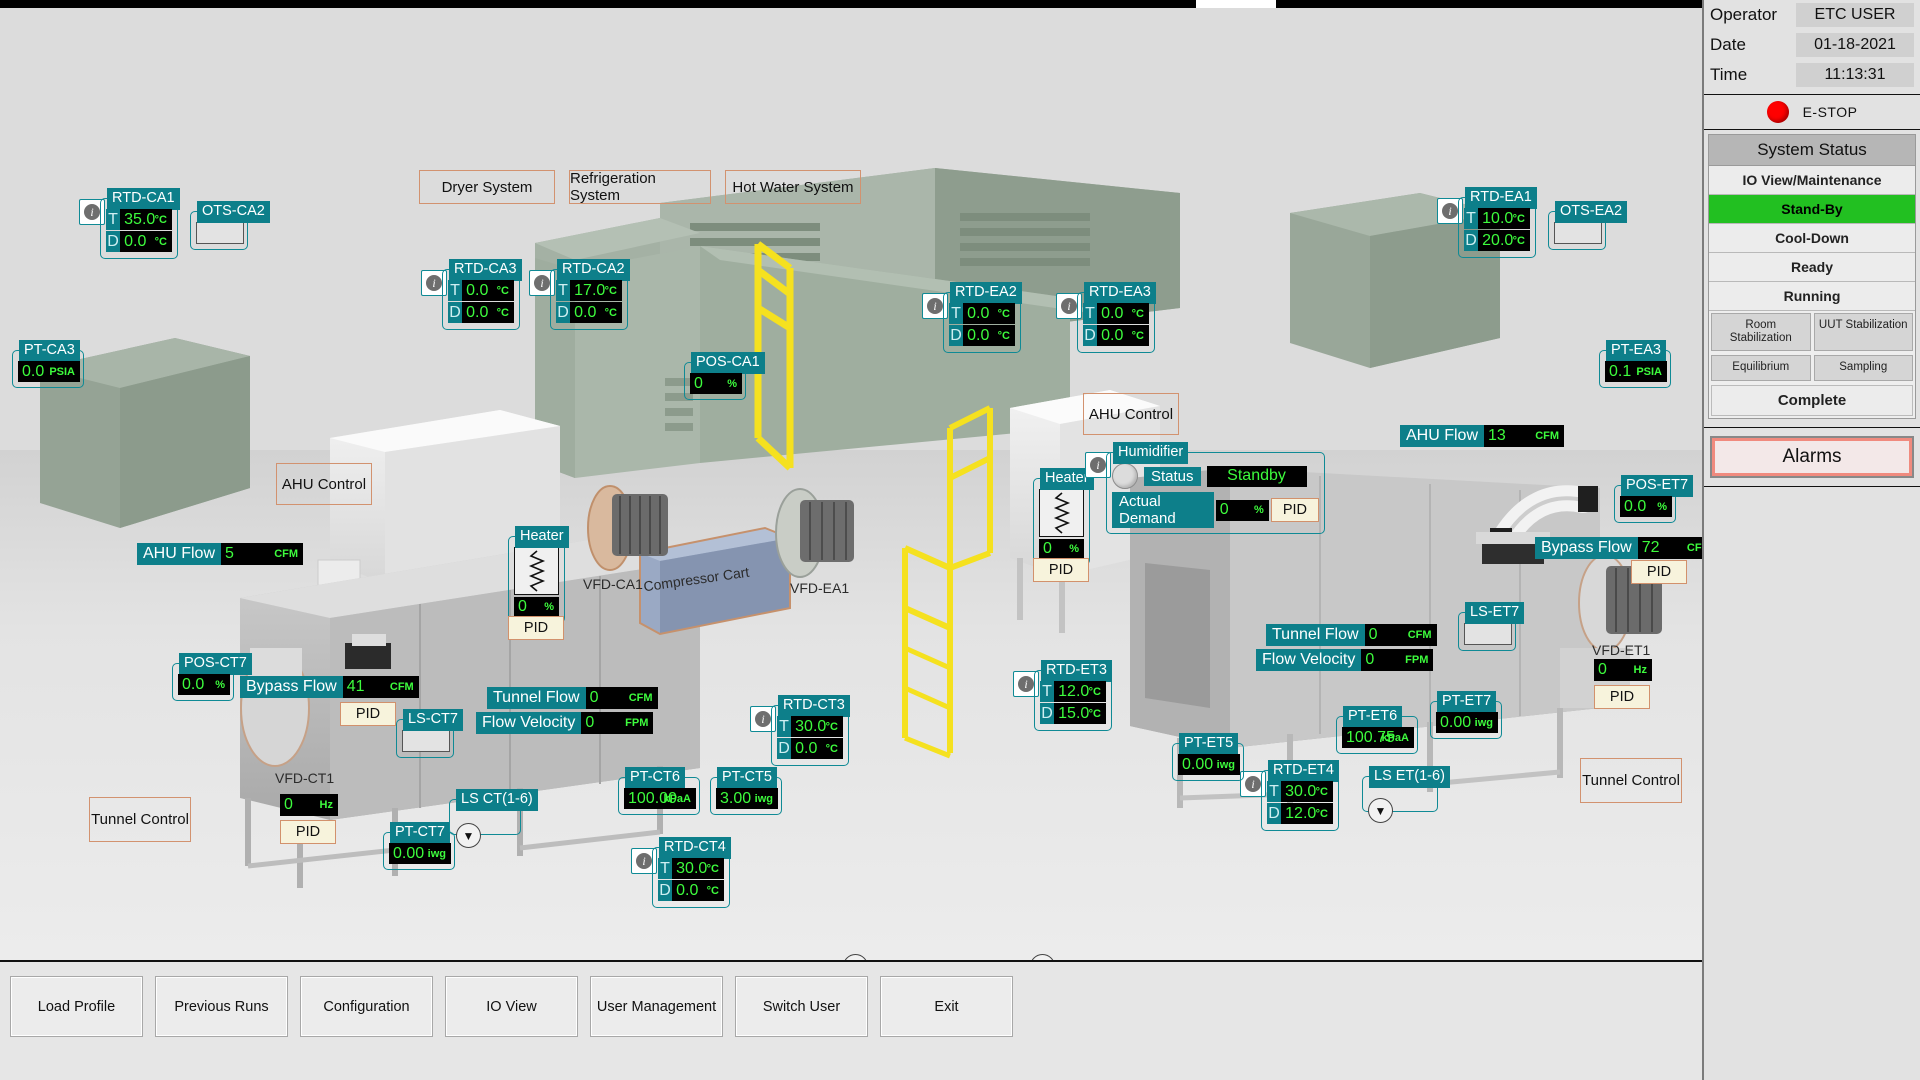  I want to click on pt-et7-group: PT-ET7 0.00 iwg, so click(1466, 715).